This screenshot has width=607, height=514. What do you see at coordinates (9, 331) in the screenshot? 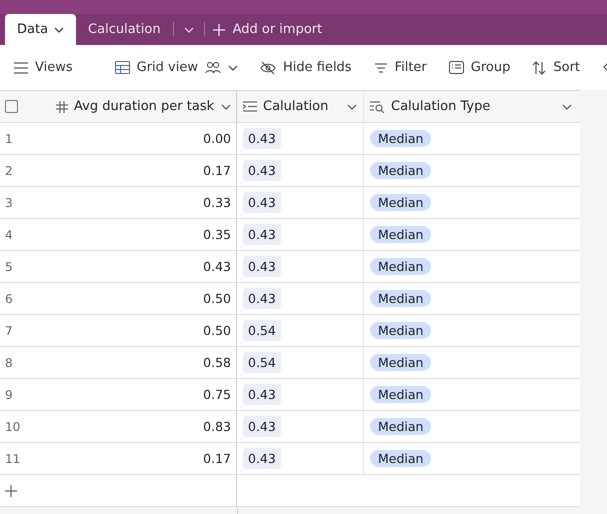
I see `row-number: 7` at bounding box center [9, 331].